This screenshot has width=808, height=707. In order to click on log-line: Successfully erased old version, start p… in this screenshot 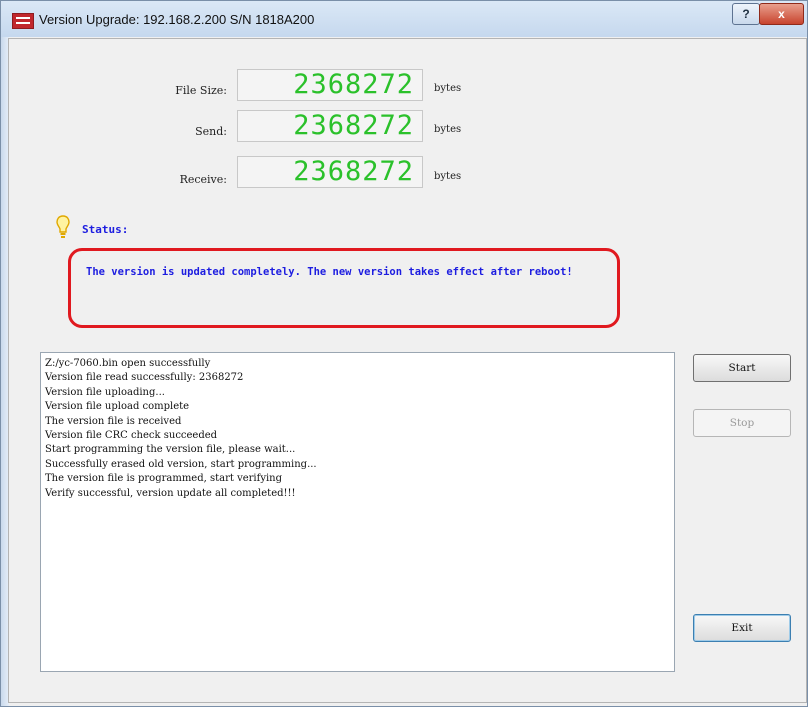, I will do `click(181, 464)`.